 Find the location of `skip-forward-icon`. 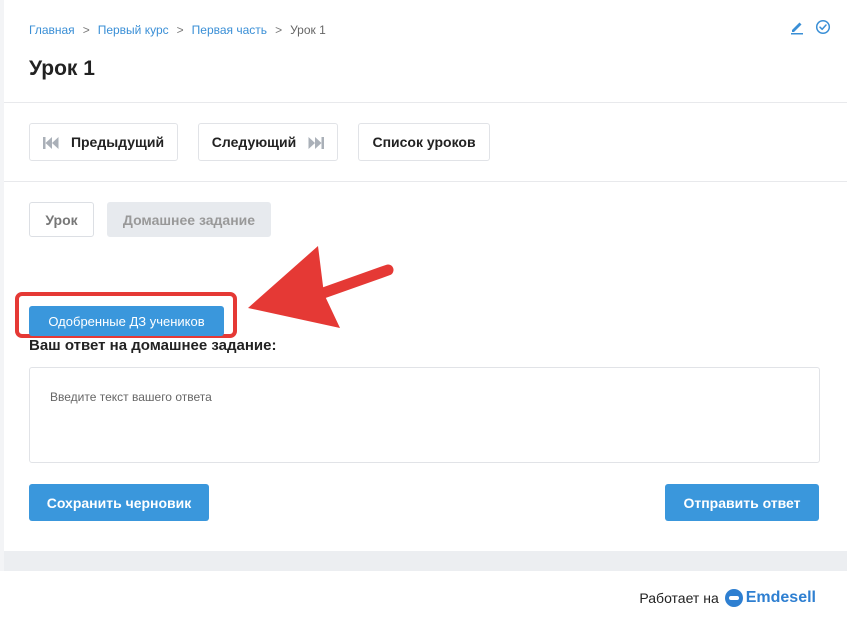

skip-forward-icon is located at coordinates (316, 142).